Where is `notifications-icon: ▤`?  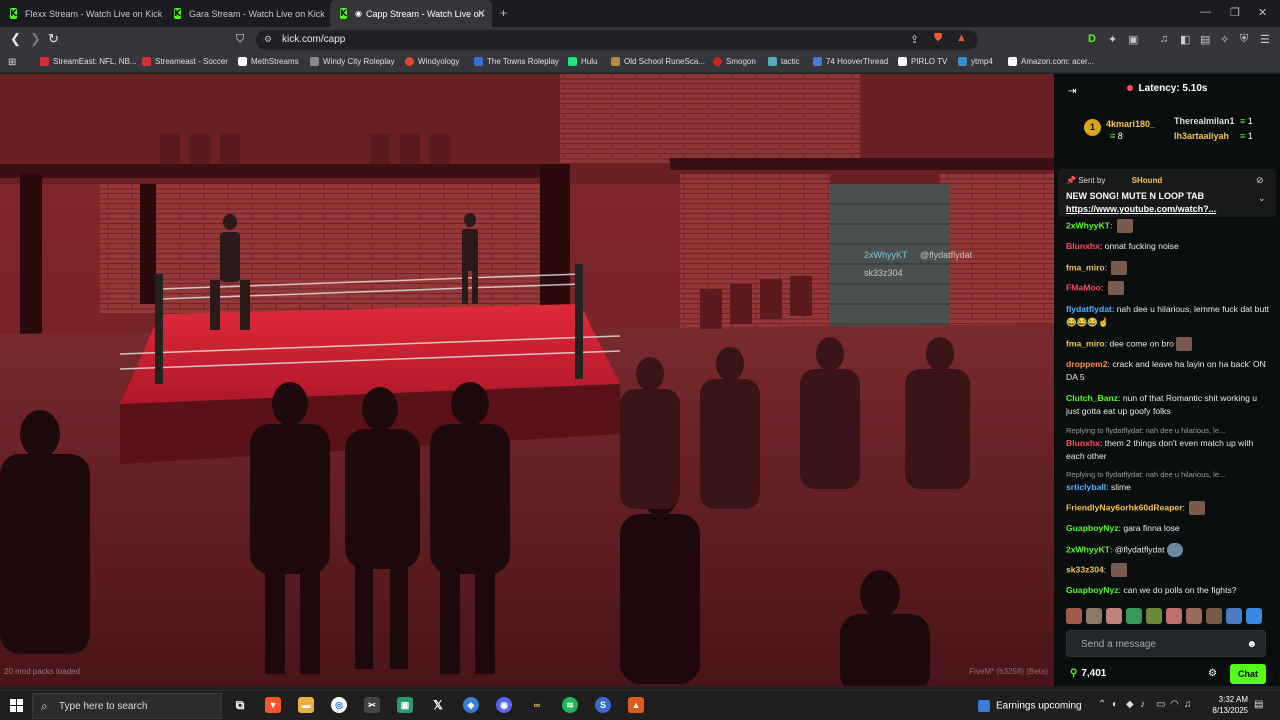
notifications-icon: ▤ is located at coordinates (1258, 704).